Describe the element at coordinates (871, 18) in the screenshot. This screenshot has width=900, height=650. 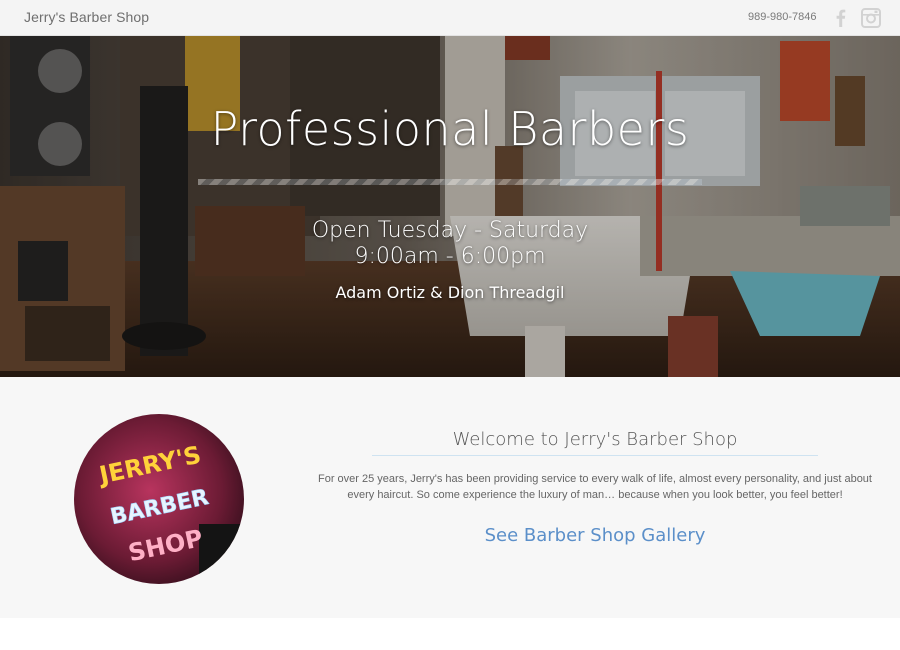
I see `instagram-icon` at that location.